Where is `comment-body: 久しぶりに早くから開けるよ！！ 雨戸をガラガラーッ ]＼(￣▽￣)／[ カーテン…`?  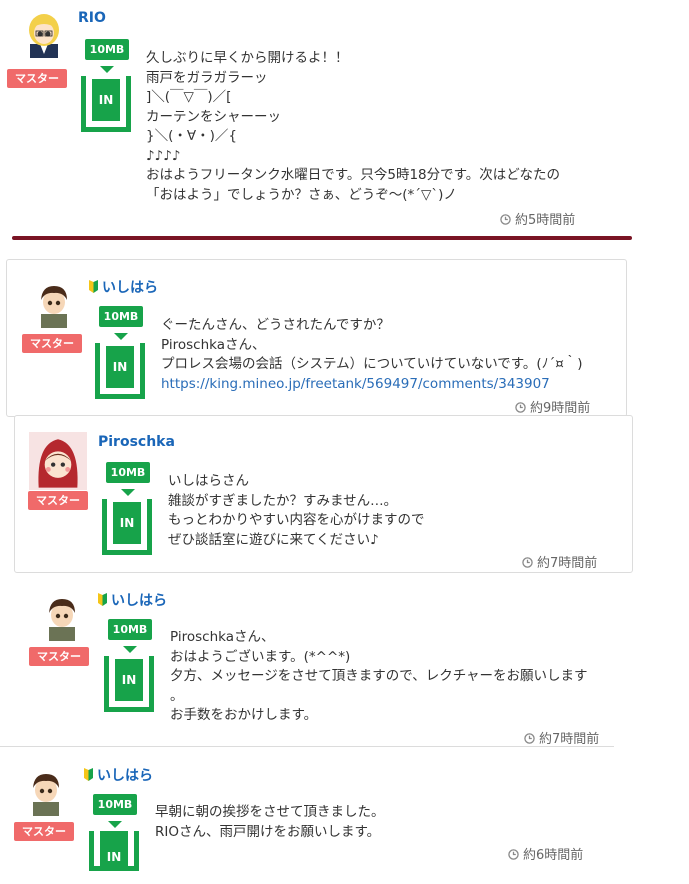
comment-body: 久しぶりに早くから開けるよ！！ 雨戸をガラガラーッ ]＼(￣▽￣)／[ カーテン… is located at coordinates (353, 127).